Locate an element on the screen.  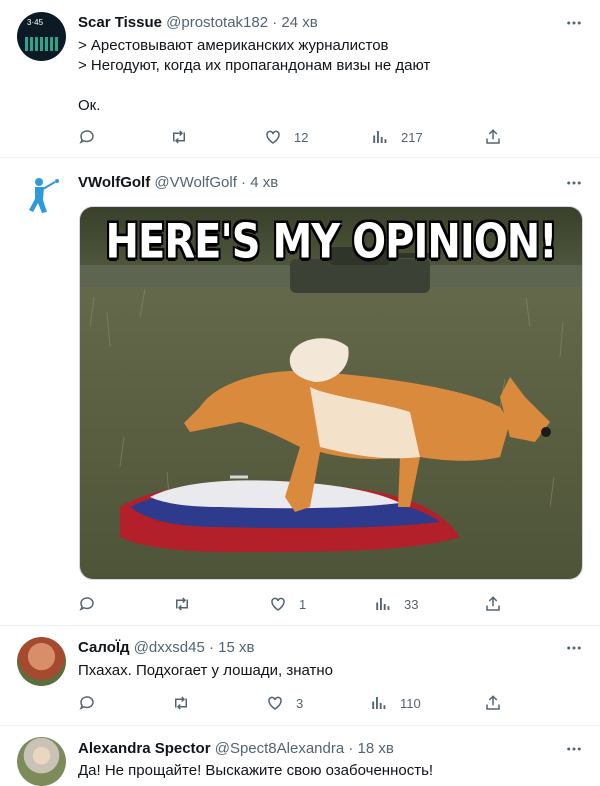
like-button: 1 is located at coordinates (287, 604).